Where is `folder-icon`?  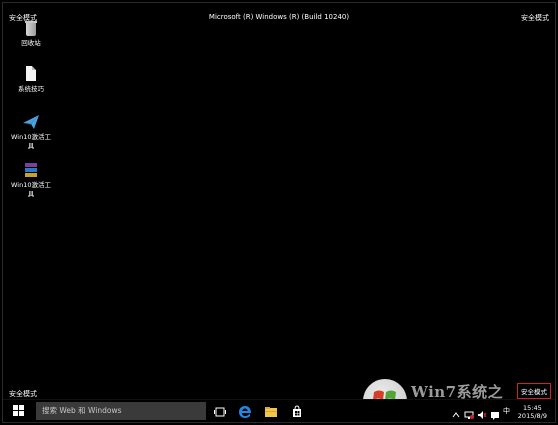
folder-icon is located at coordinates (271, 412).